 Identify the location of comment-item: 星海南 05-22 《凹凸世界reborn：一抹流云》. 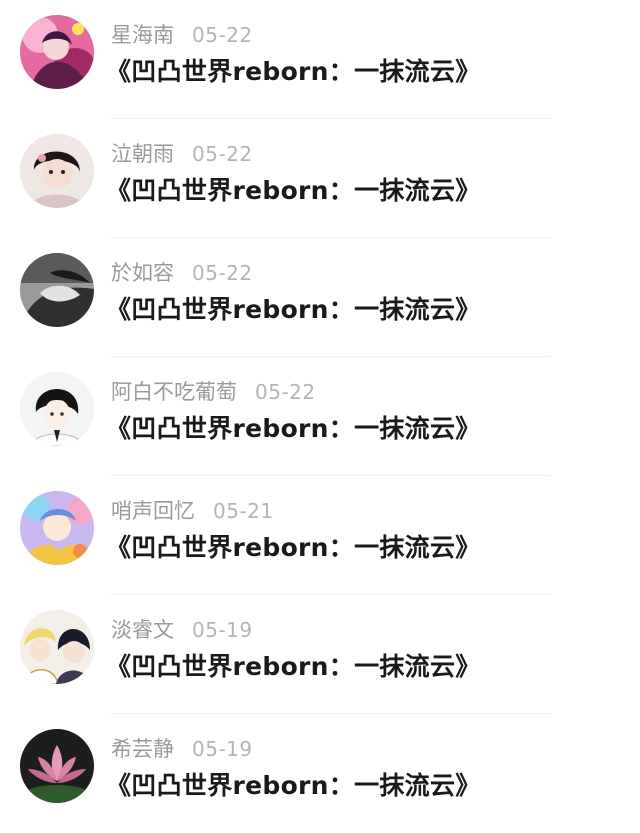
(320, 59).